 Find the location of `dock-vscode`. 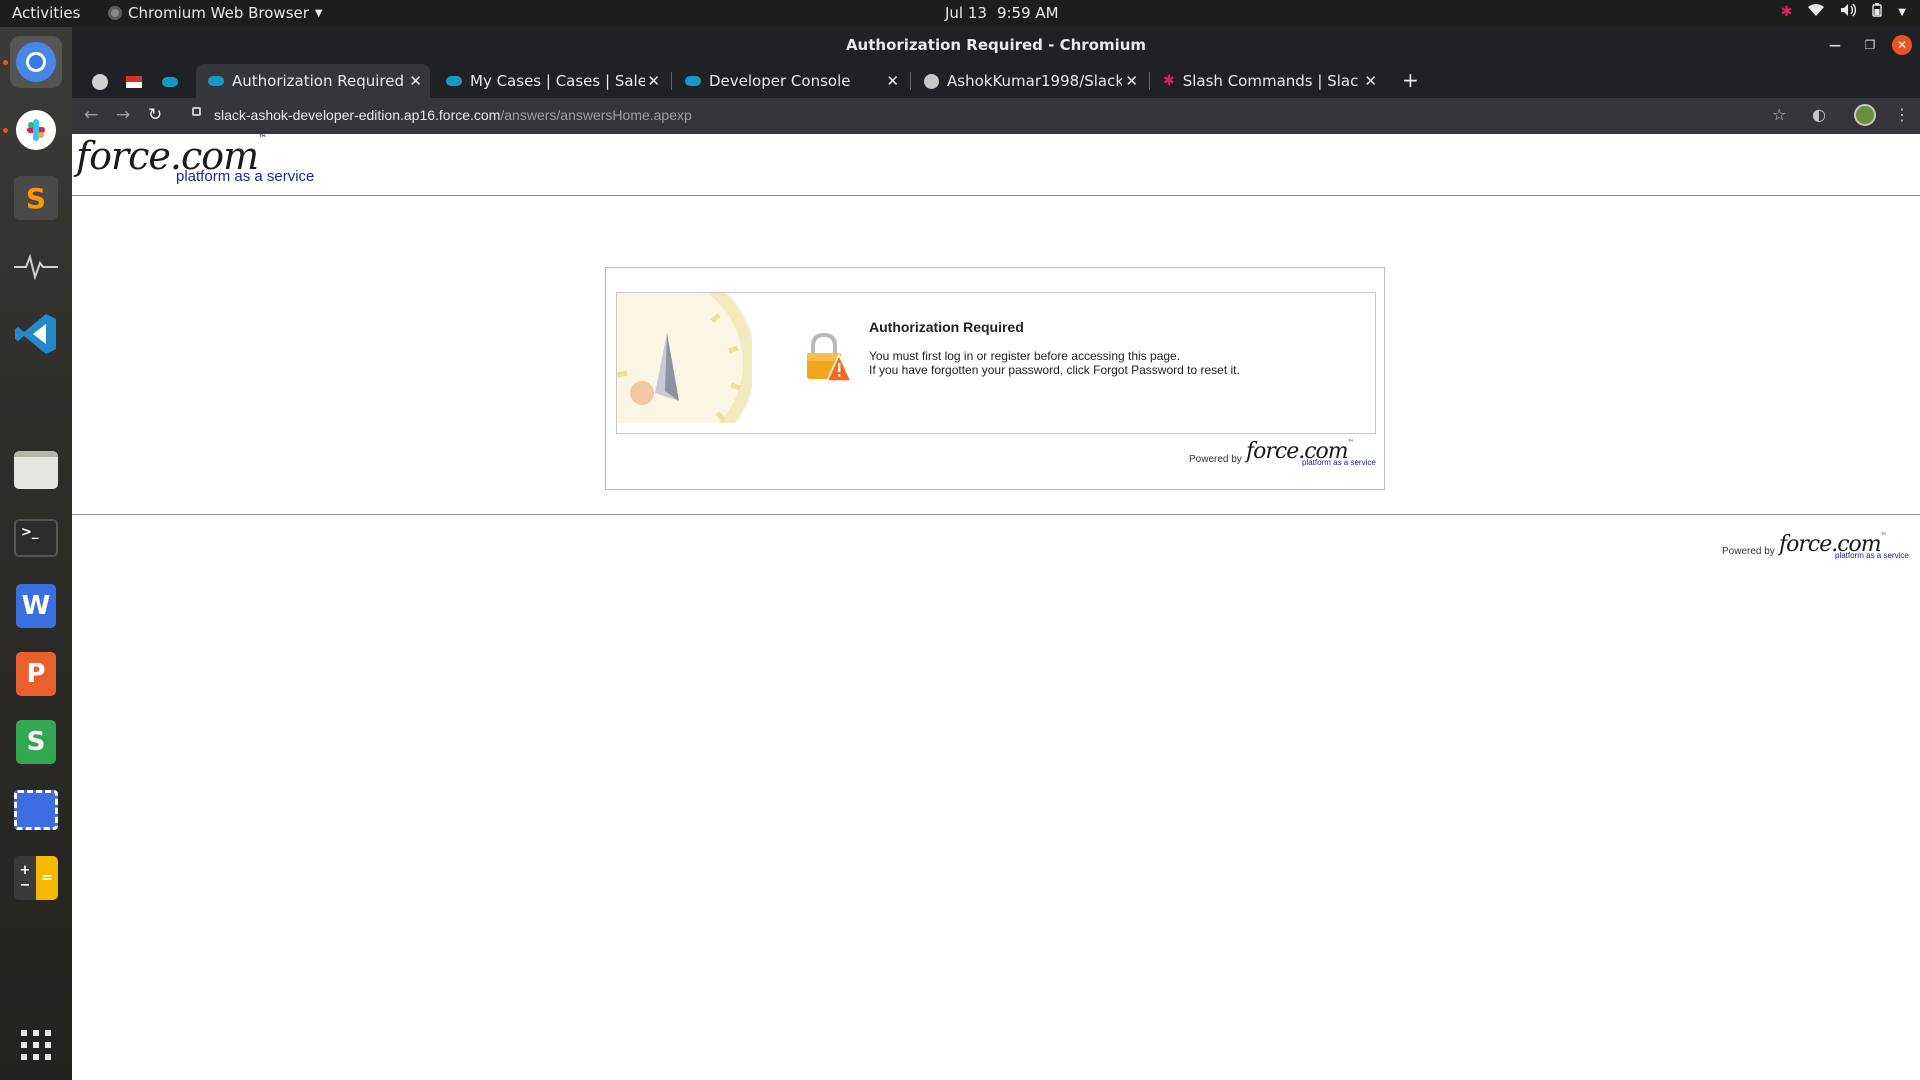

dock-vscode is located at coordinates (36, 334).